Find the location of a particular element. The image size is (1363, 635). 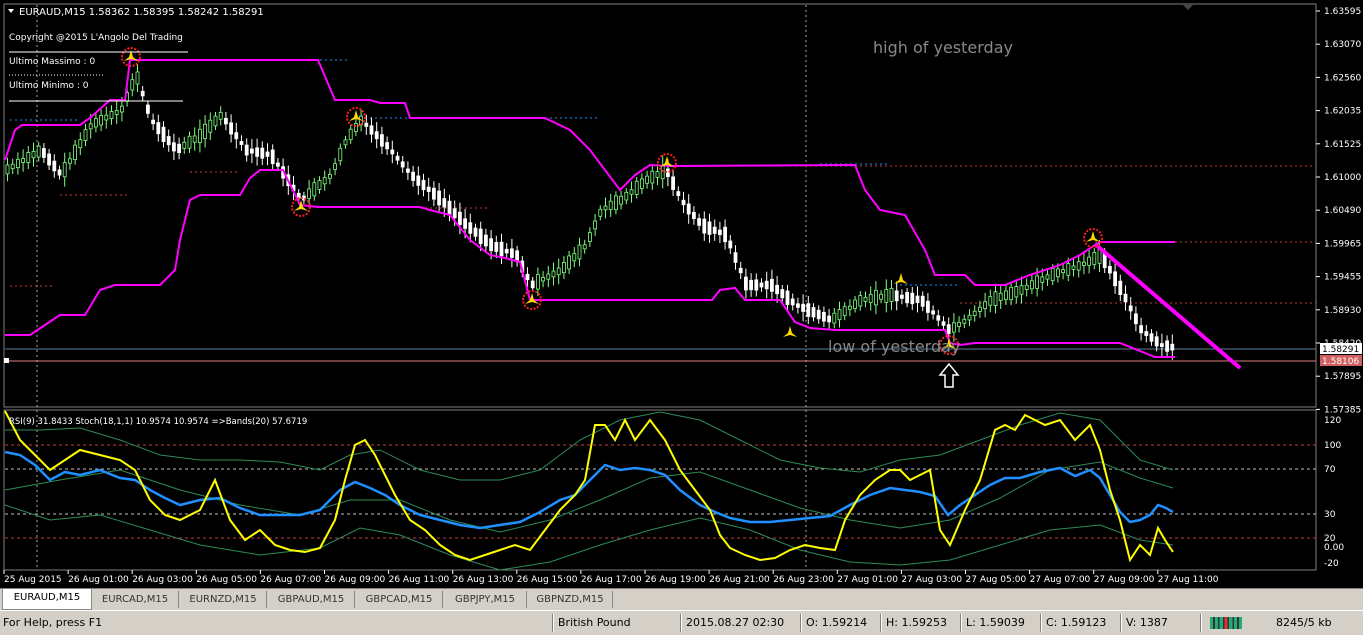

tab-gbpcad: GBPCAD,M15 is located at coordinates (399, 599).